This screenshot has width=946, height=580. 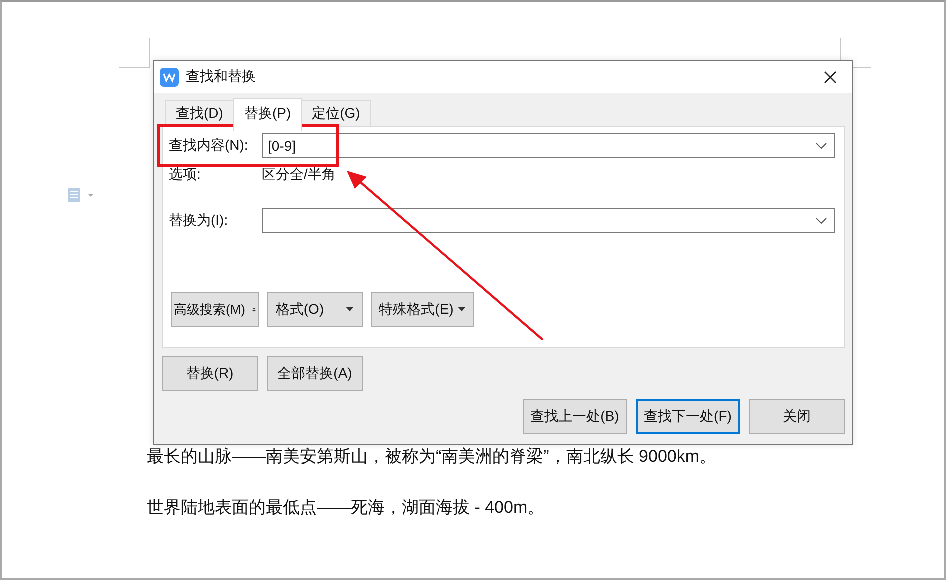 What do you see at coordinates (221, 77) in the screenshot?
I see `dialog-title: 查找和替换` at bounding box center [221, 77].